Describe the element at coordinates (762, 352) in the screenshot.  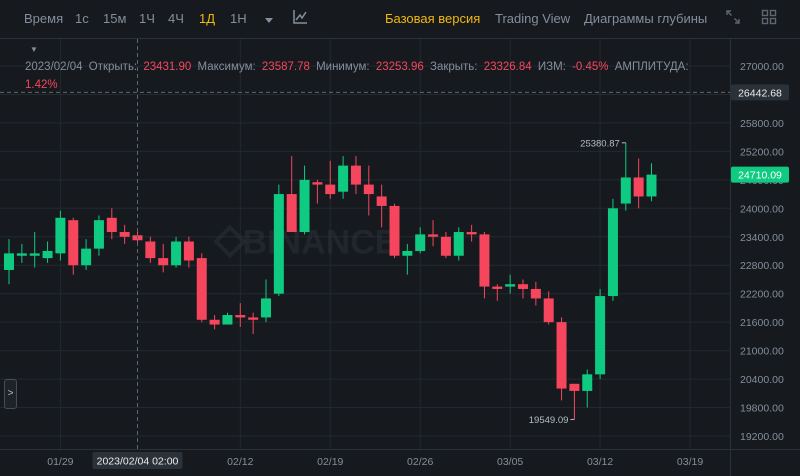
I see `y-tick-label: 21000.00` at that location.